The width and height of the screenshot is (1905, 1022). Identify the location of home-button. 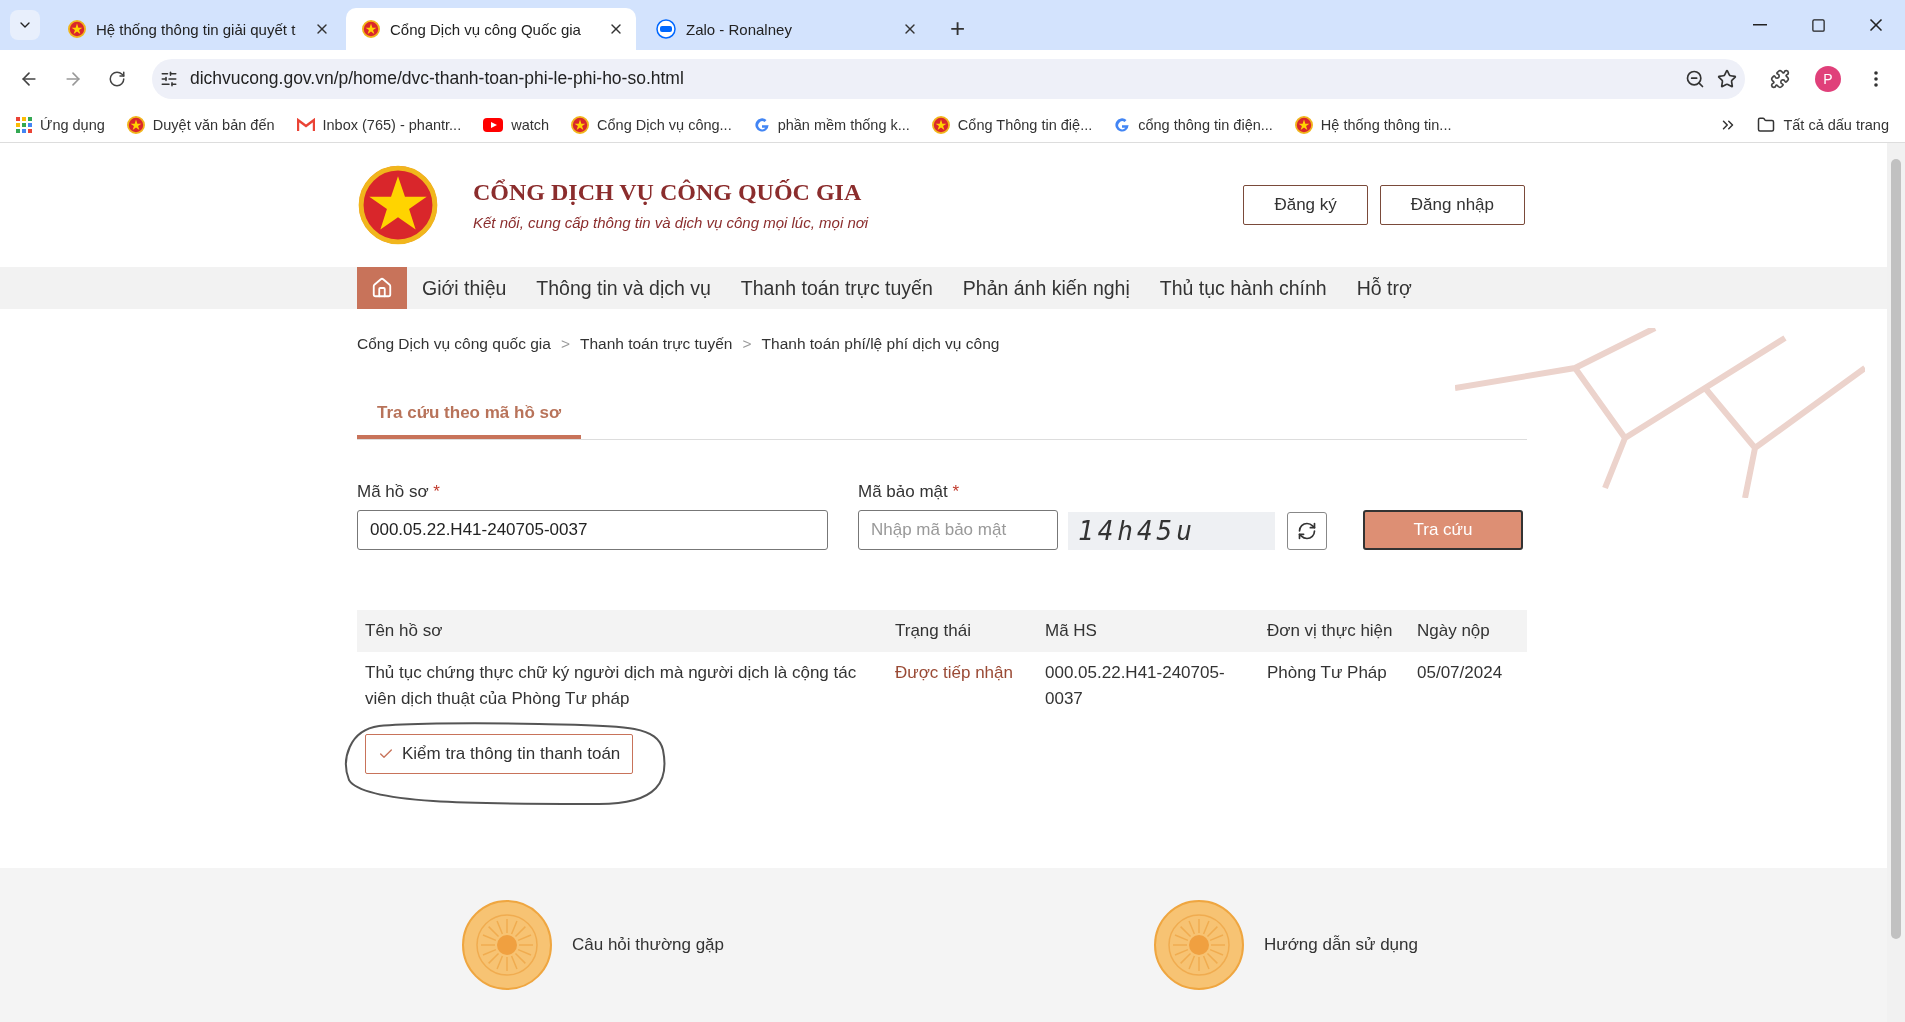
(382, 288).